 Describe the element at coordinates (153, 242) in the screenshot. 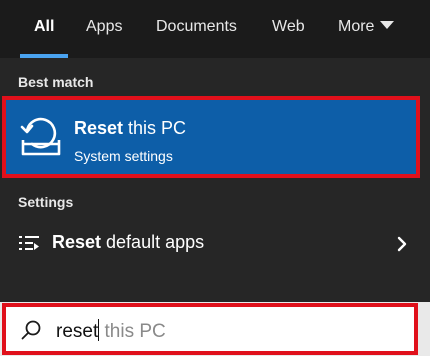

I see `settings-result-label-rest: default apps` at that location.